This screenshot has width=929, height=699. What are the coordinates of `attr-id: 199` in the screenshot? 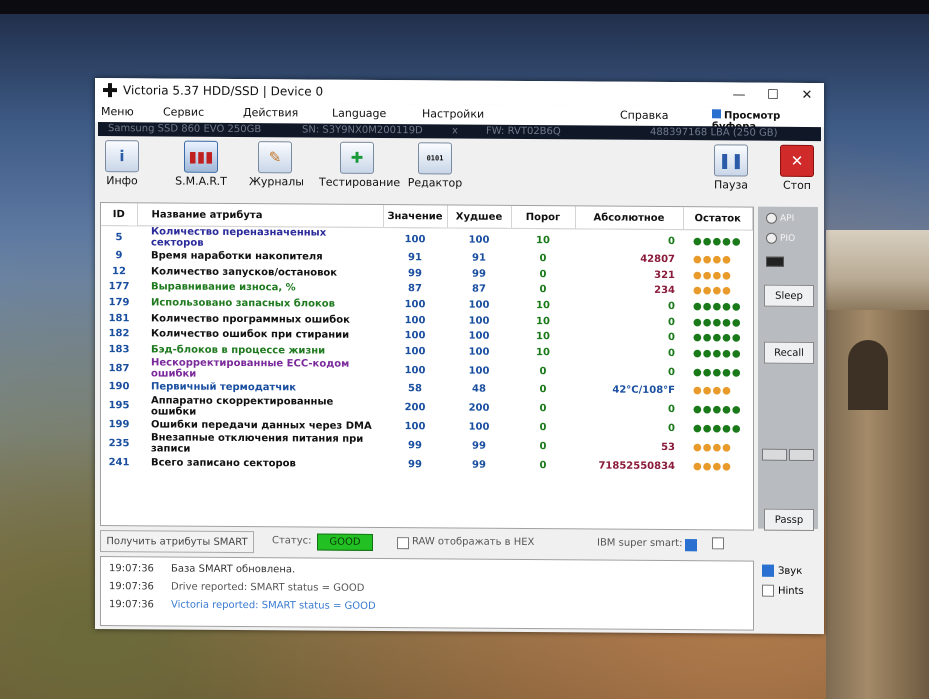 It's located at (119, 425).